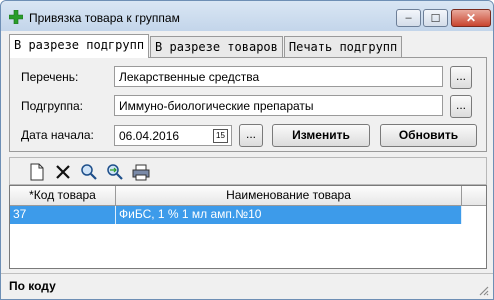  Describe the element at coordinates (278, 76) in the screenshot. I see `list-field: Лекарственные средства` at that location.